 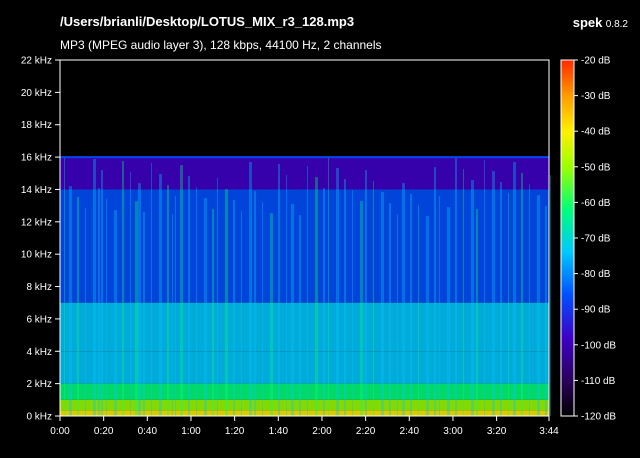 I want to click on time-tick-label: 3:44, so click(x=549, y=431).